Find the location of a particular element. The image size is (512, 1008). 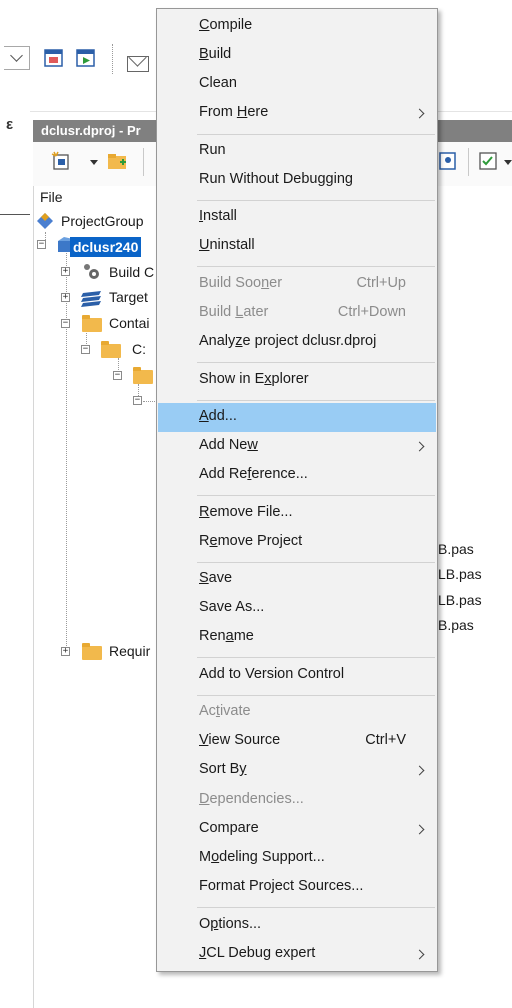

menu-item-label: Uninstall is located at coordinates (227, 245).